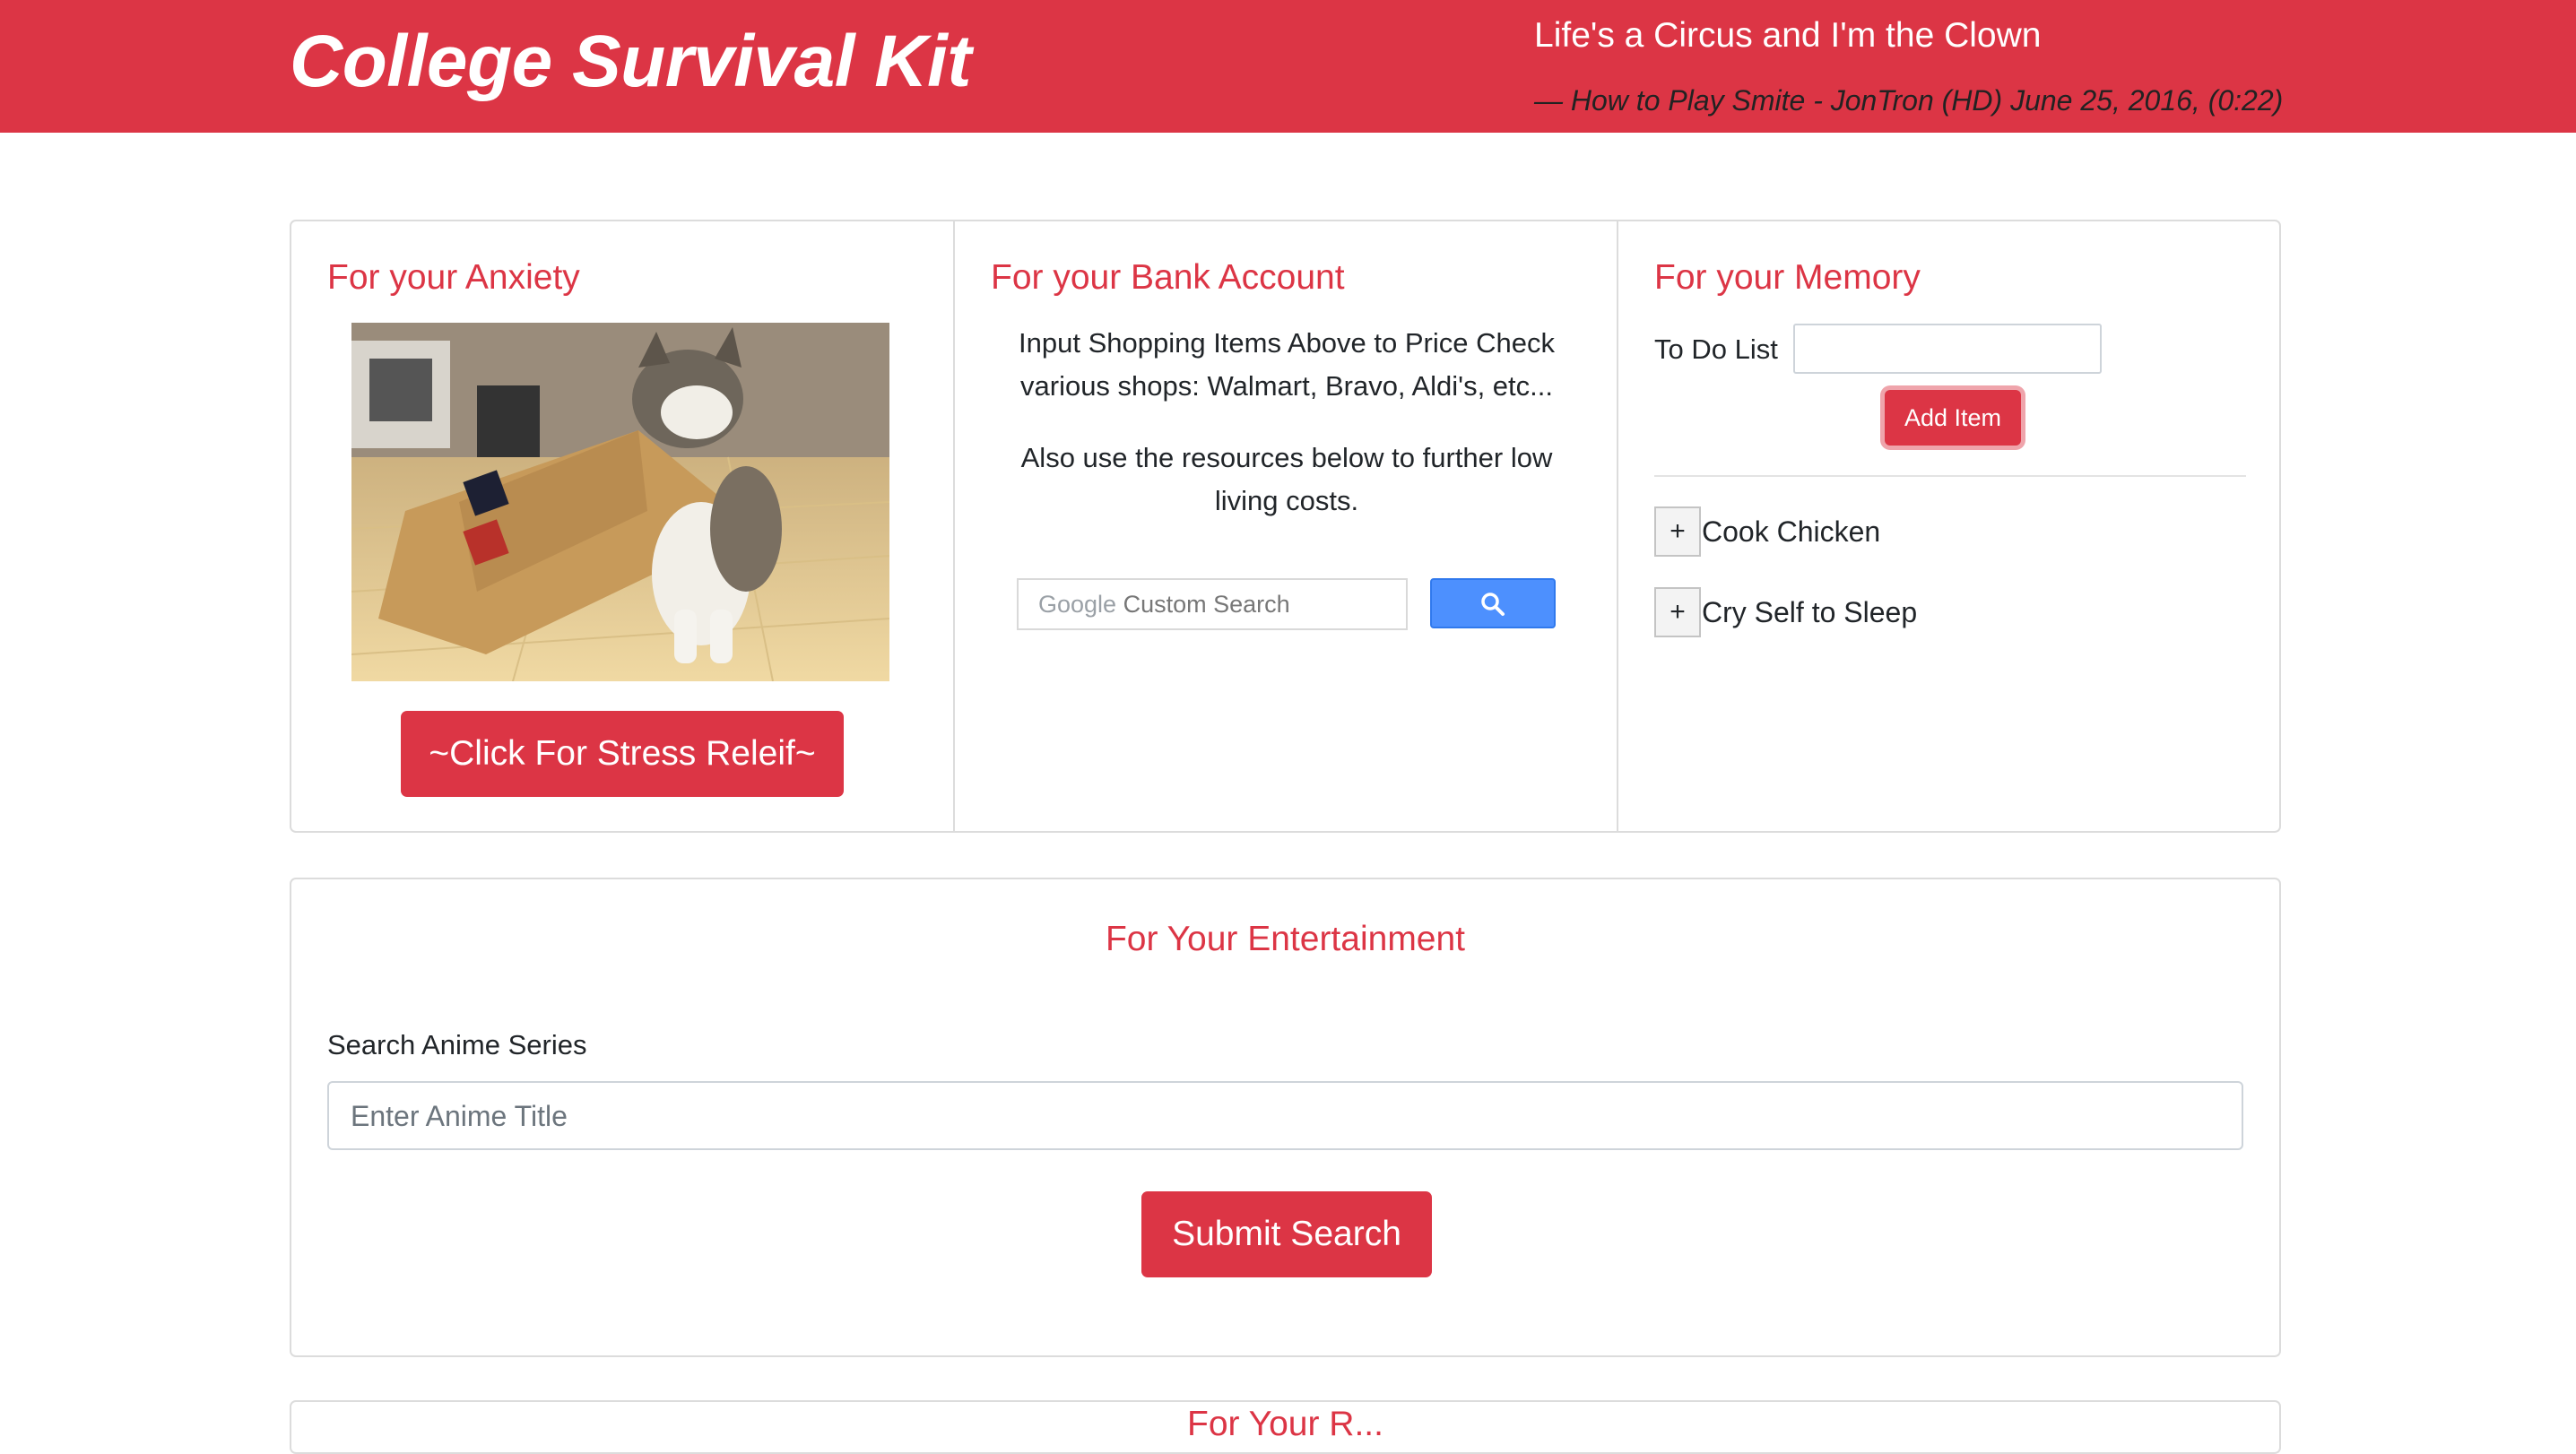 This screenshot has width=2576, height=1454. What do you see at coordinates (1787, 277) in the screenshot?
I see `memory-title: For your Memory` at bounding box center [1787, 277].